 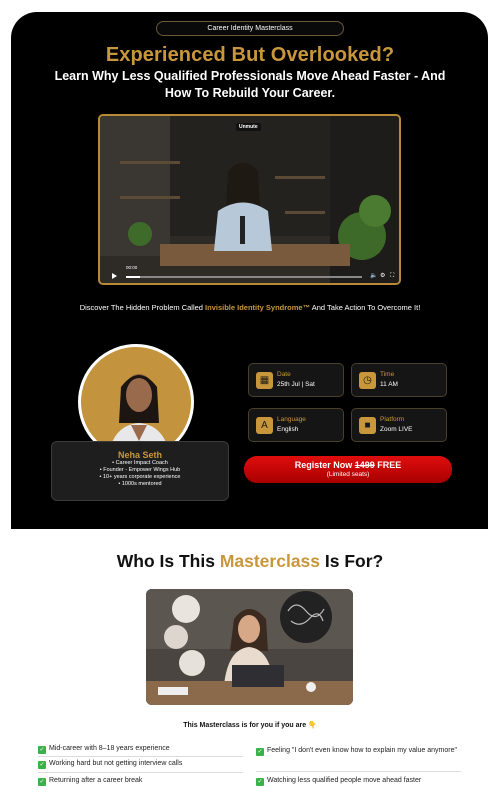 What do you see at coordinates (168, 561) in the screenshot?
I see `audience-title-before: Who Is This` at bounding box center [168, 561].